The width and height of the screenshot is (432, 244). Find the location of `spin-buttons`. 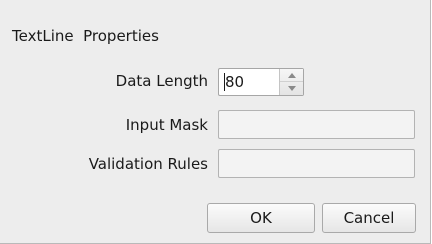

spin-buttons is located at coordinates (291, 82).